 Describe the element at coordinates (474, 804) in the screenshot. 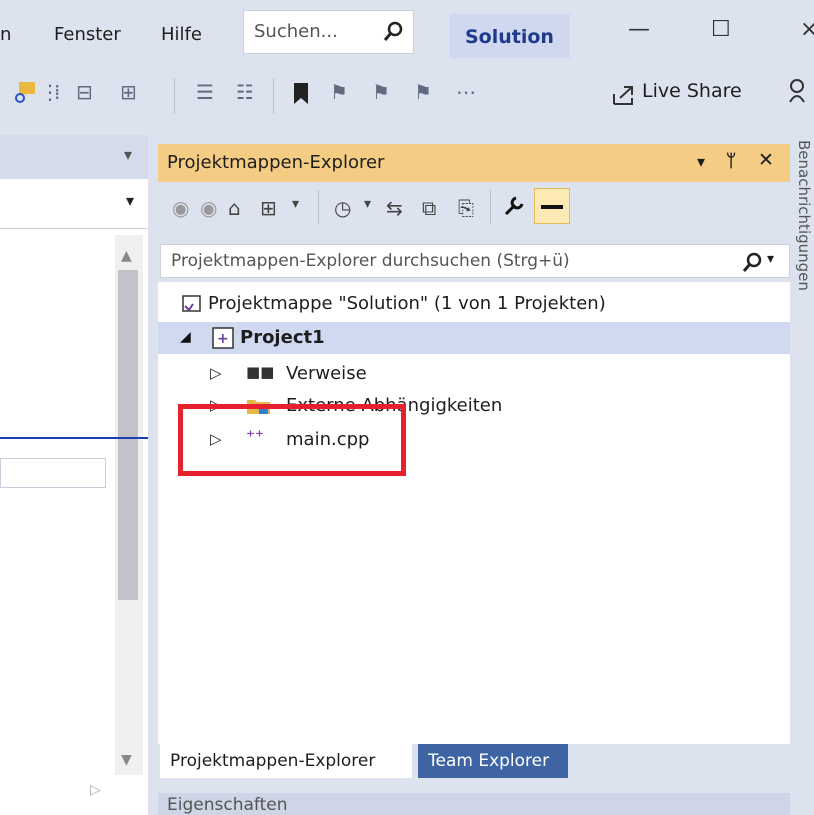

I see `properties-panel-header: Eigenschaften` at that location.